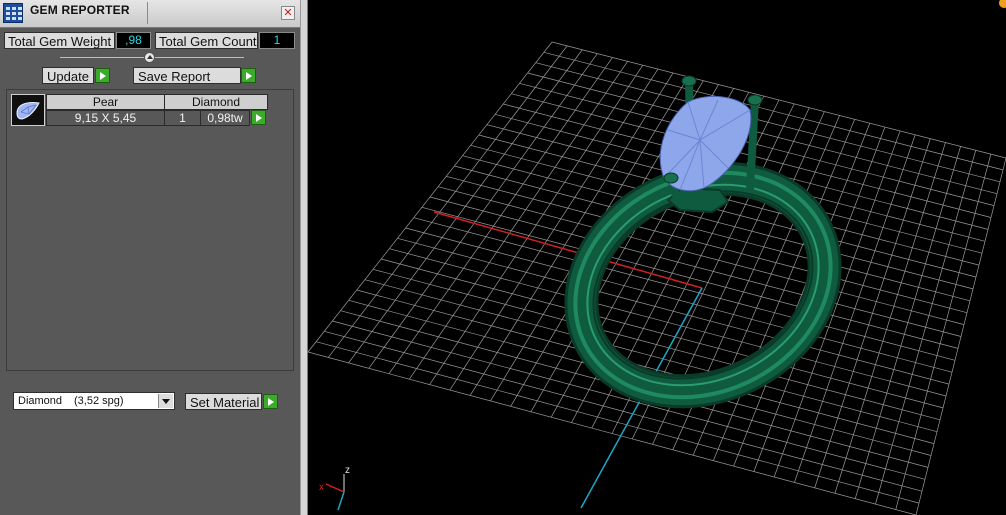 The width and height of the screenshot is (1006, 515). What do you see at coordinates (225, 118) in the screenshot?
I see `gem-weight-cell: 0,98tw` at bounding box center [225, 118].